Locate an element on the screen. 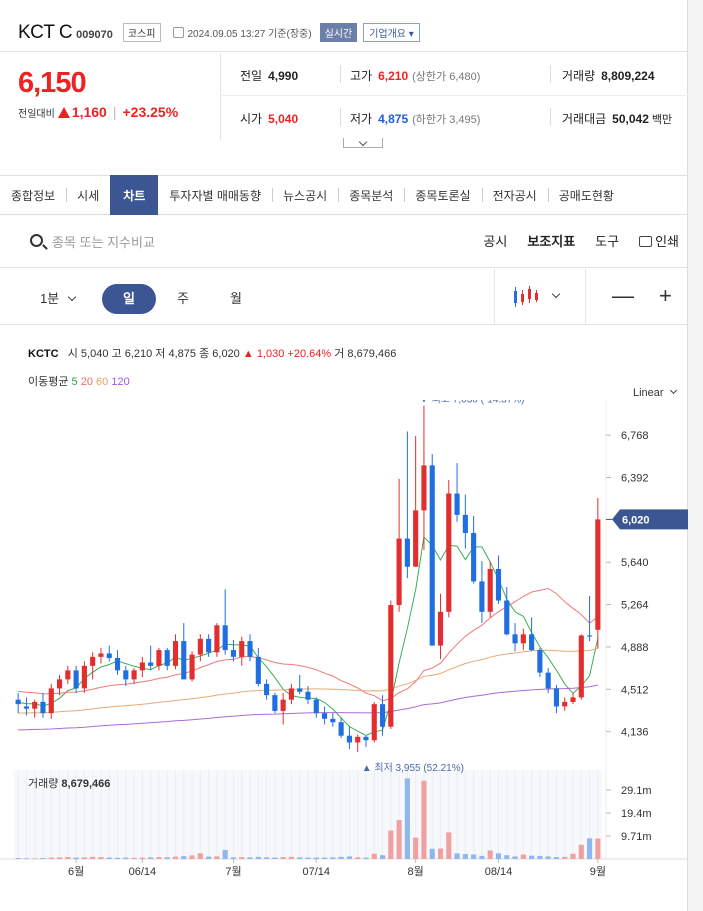  volume-tick-label: 9.71m is located at coordinates (636, 837).